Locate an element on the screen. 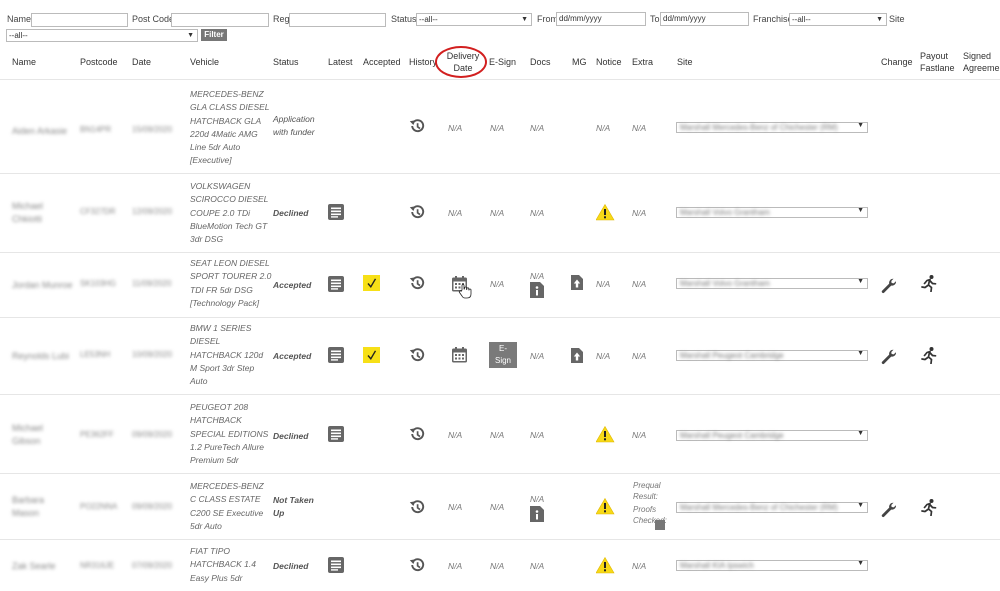 This screenshot has width=1000, height=591. column-header-notice: Notice is located at coordinates (609, 62).